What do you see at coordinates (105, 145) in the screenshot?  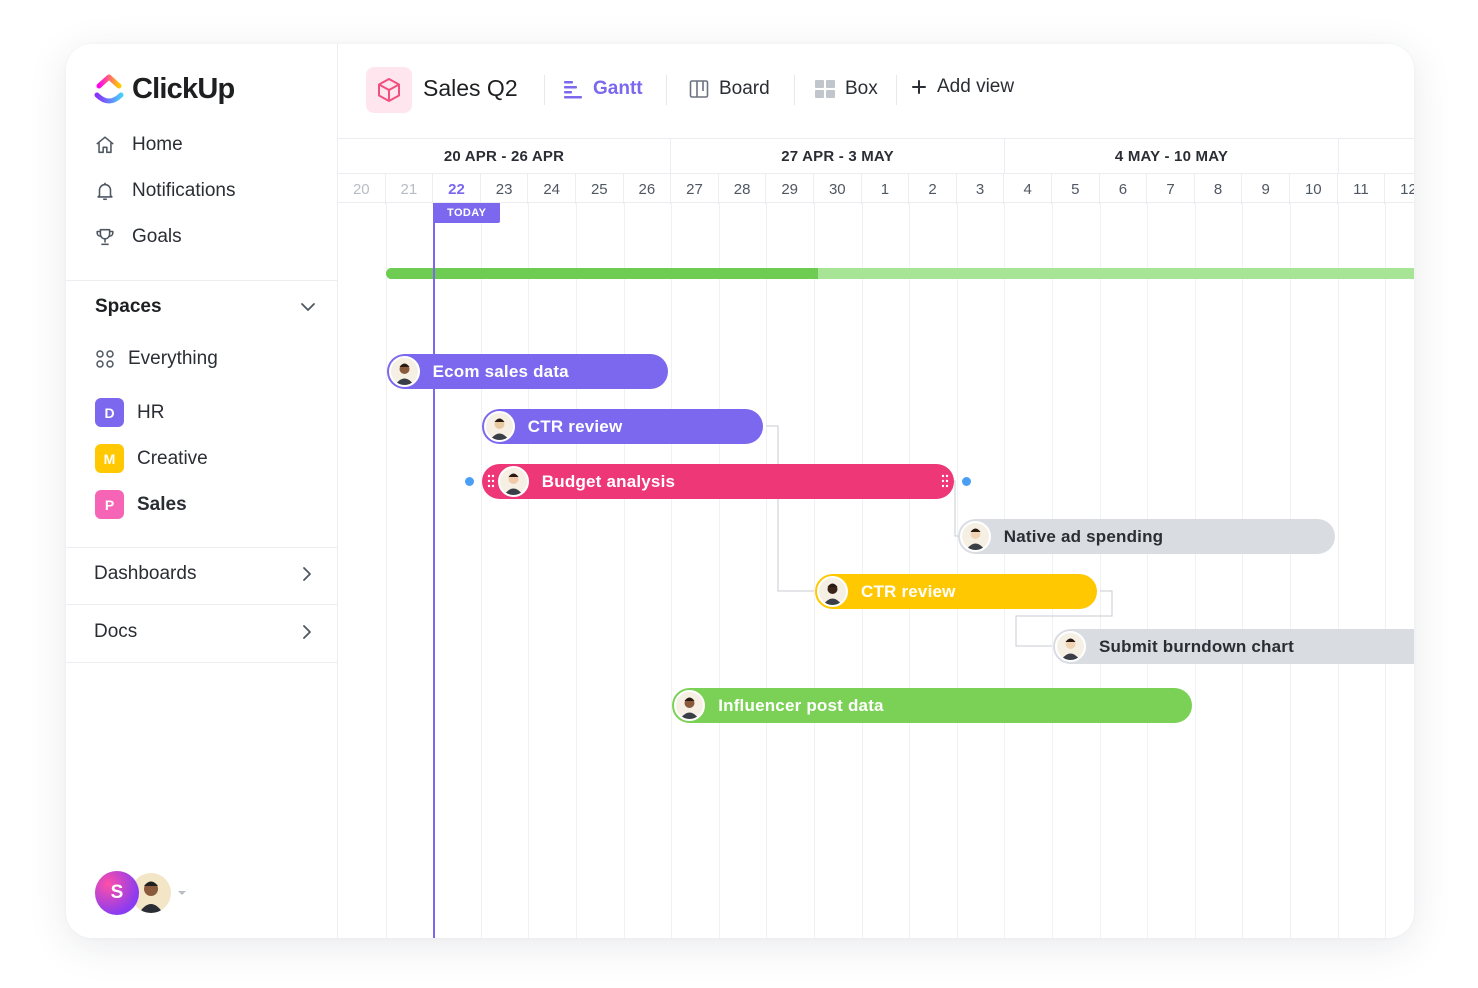 I see `home-icon` at bounding box center [105, 145].